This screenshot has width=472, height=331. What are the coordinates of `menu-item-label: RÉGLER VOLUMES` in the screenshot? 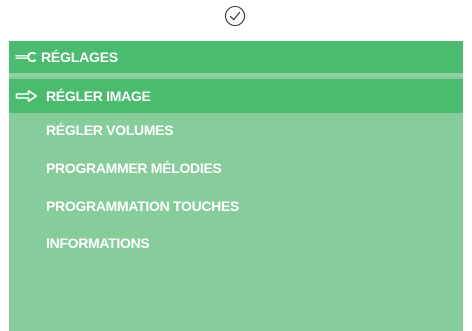 It's located at (110, 130).